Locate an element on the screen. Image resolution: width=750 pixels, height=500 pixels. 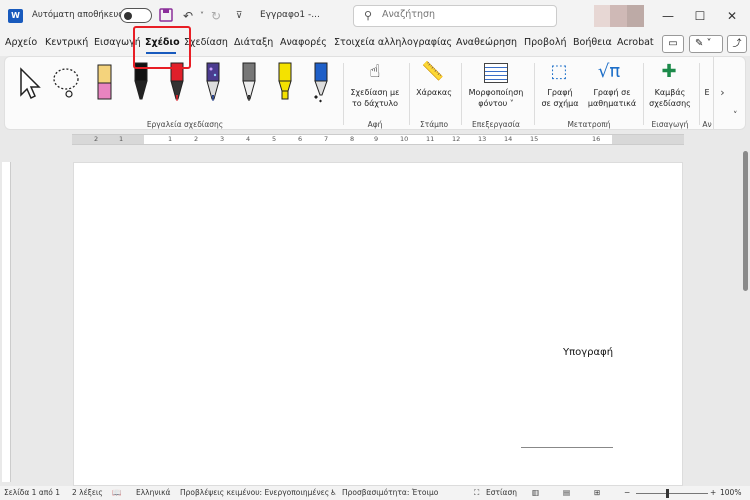
ruler-button: Χάρακας is located at coordinates (434, 92).